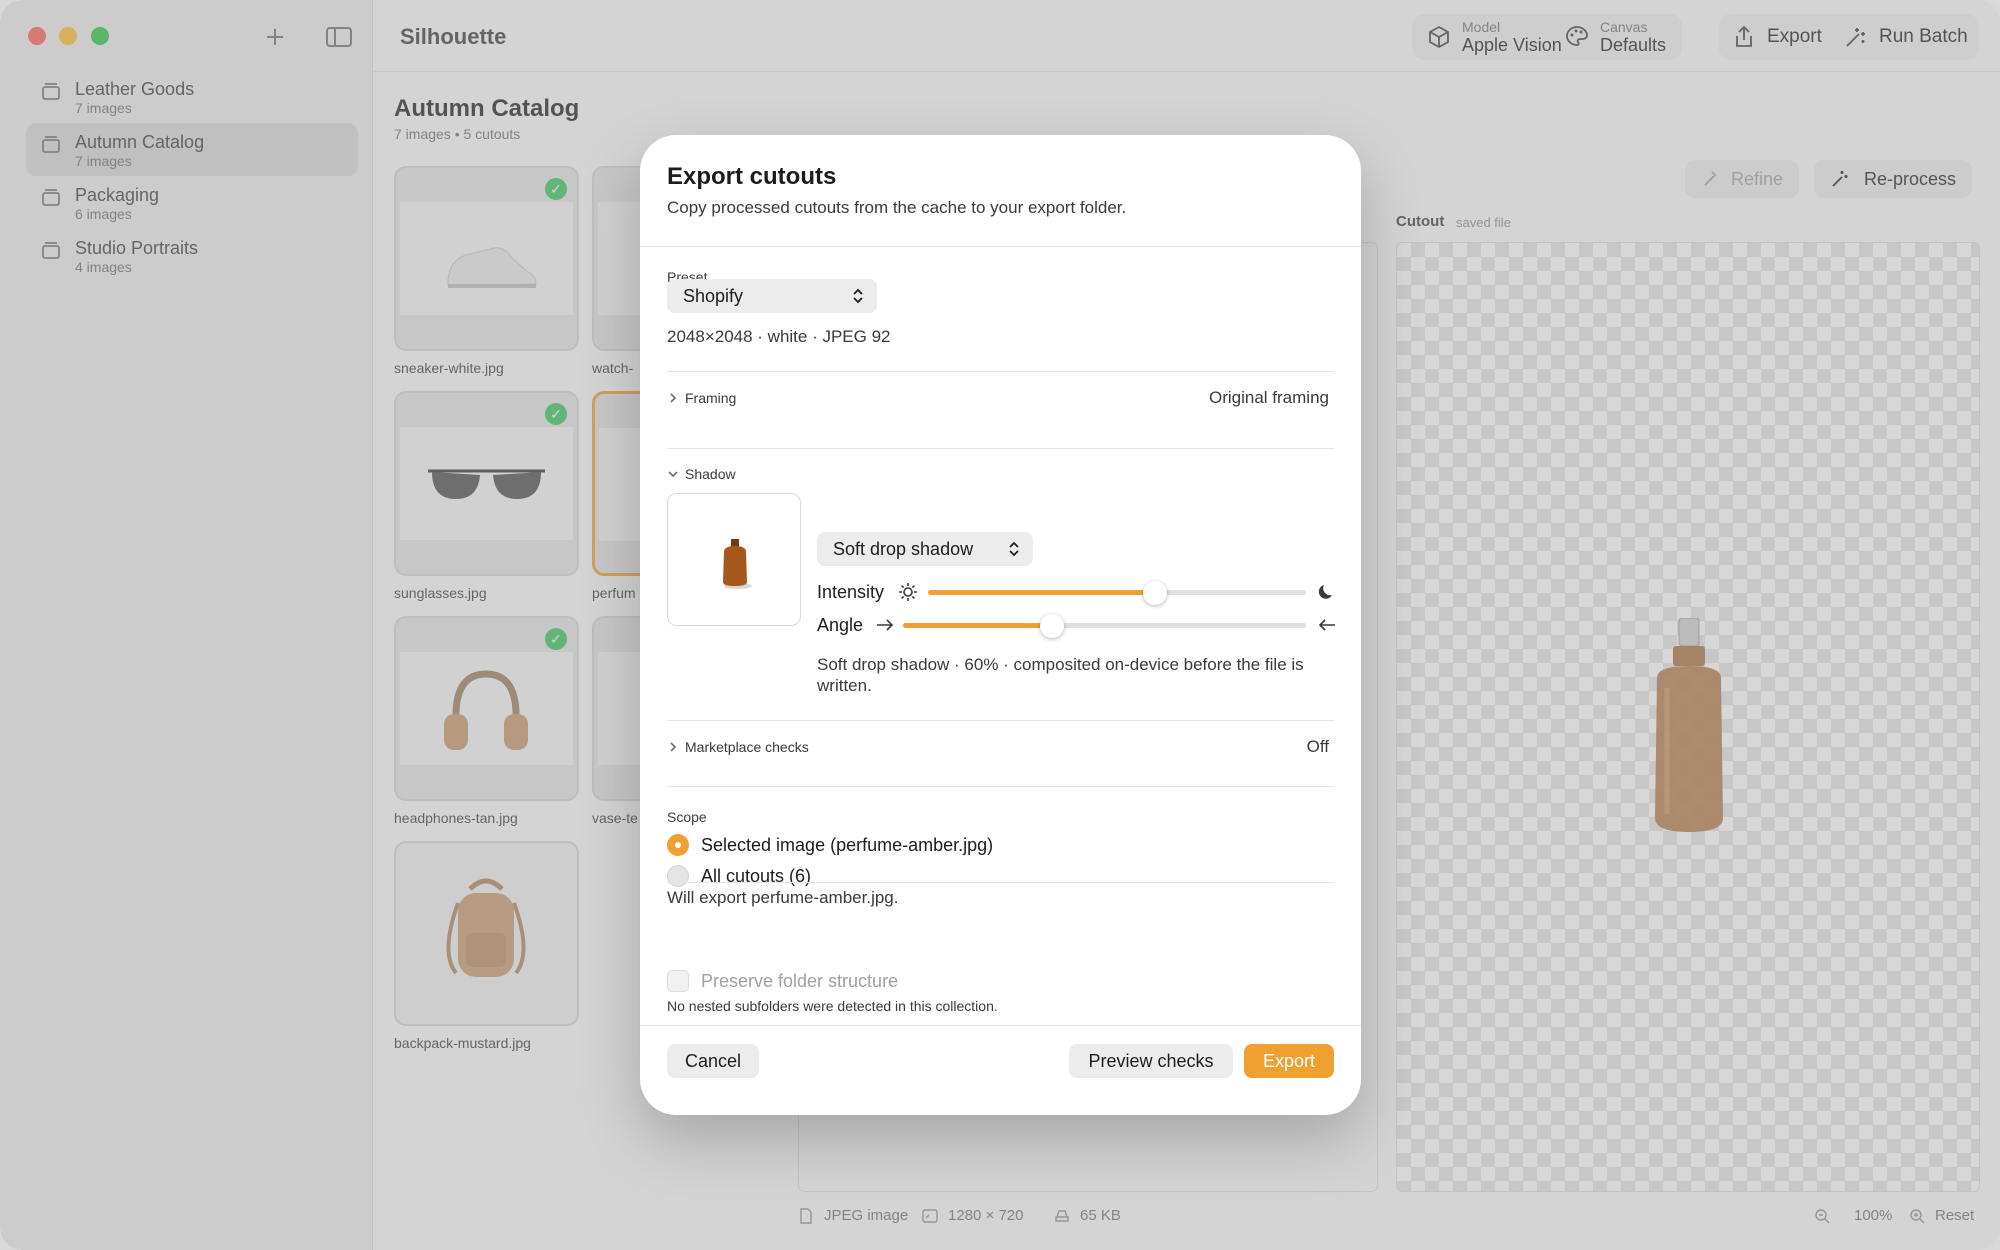 This screenshot has width=2000, height=1250. Describe the element at coordinates (1325, 592) in the screenshot. I see `moon-icon` at that location.